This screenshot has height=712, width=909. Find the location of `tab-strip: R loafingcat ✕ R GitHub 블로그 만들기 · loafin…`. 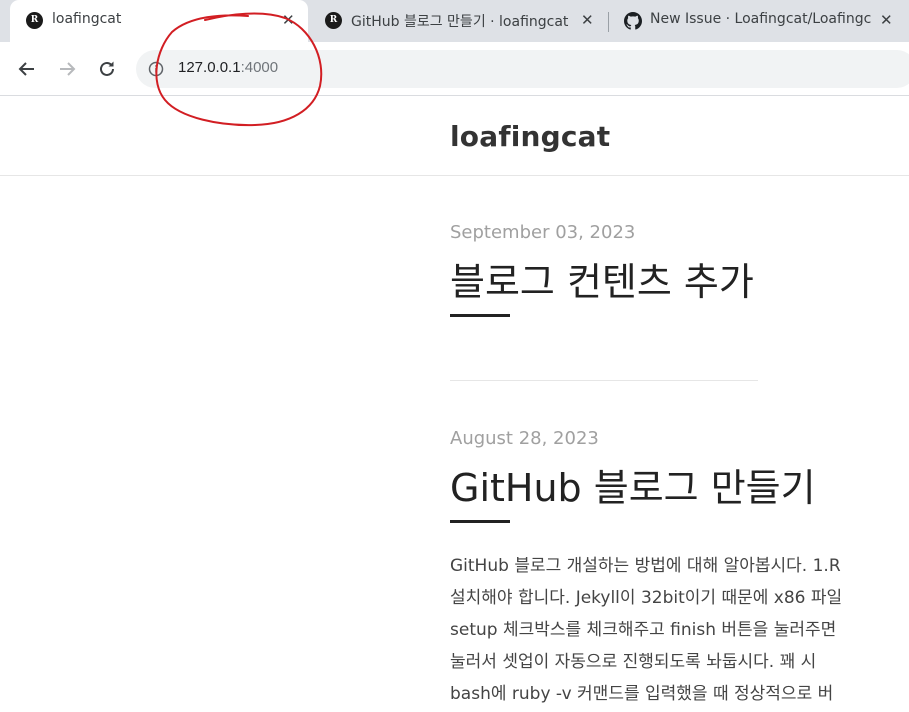

tab-strip: R loafingcat ✕ R GitHub 블로그 만들기 · loafin… is located at coordinates (454, 21).